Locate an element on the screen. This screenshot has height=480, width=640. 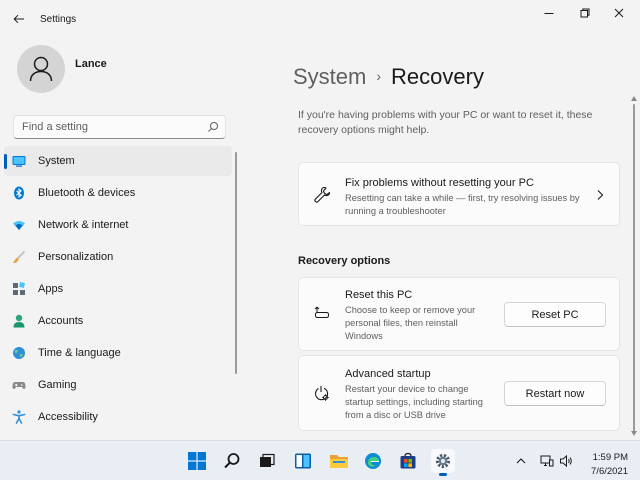
sidebar-item-label: System is located at coordinates (56, 161).